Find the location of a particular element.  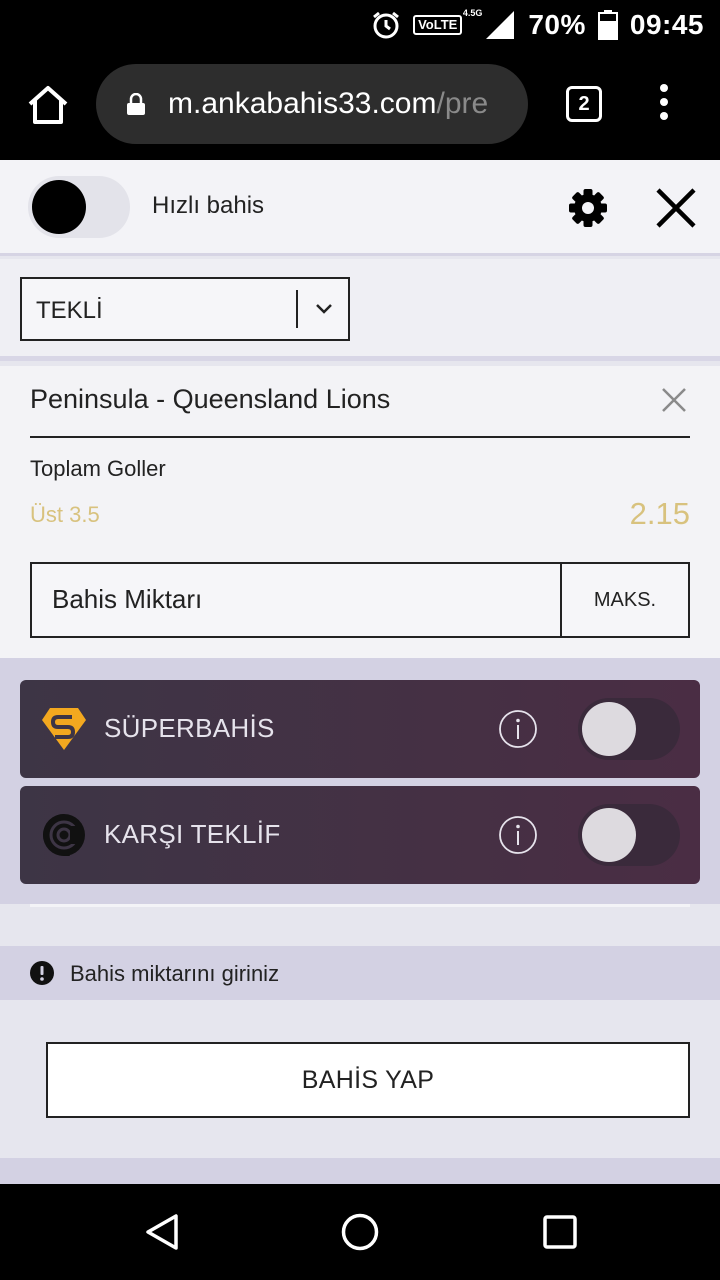

bet-type-value: TEKLİ is located at coordinates (69, 310).